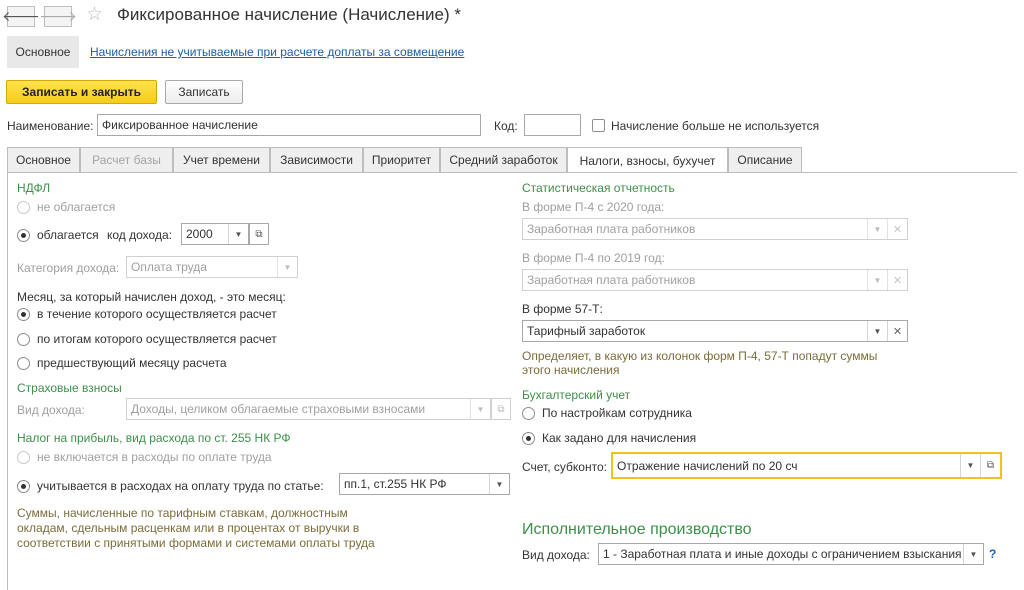 The height and width of the screenshot is (590, 1024). What do you see at coordinates (215, 234) in the screenshot?
I see `income-code-field: 2000 ▼` at bounding box center [215, 234].